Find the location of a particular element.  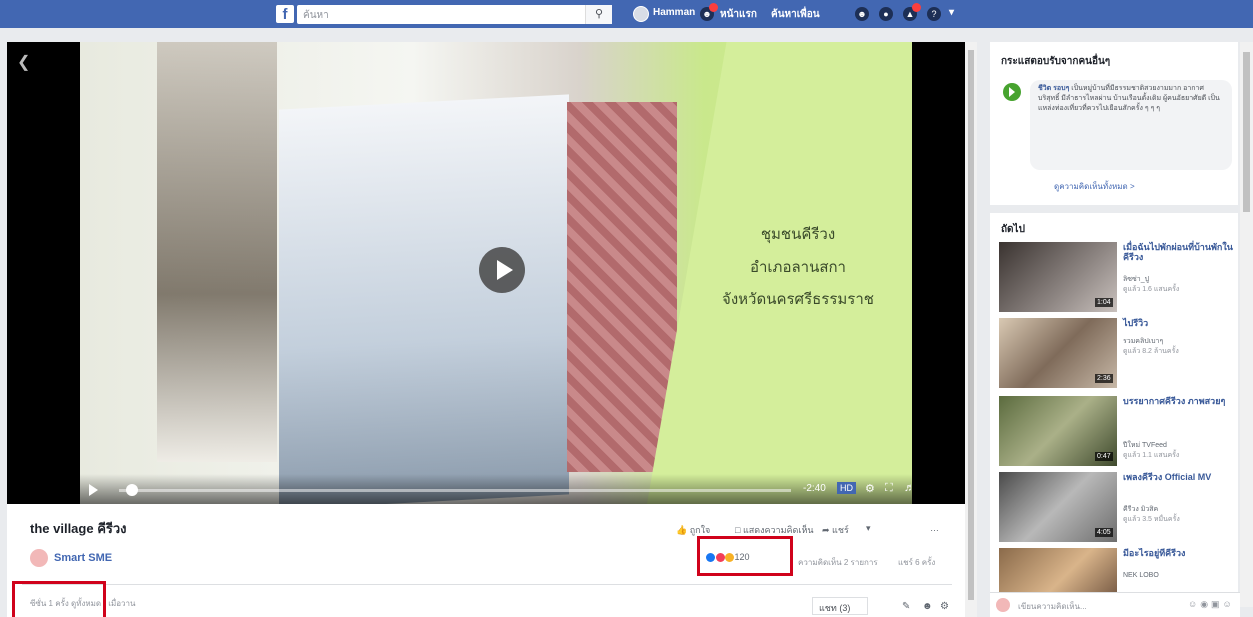

page-scrollbar is located at coordinates (971, 329).